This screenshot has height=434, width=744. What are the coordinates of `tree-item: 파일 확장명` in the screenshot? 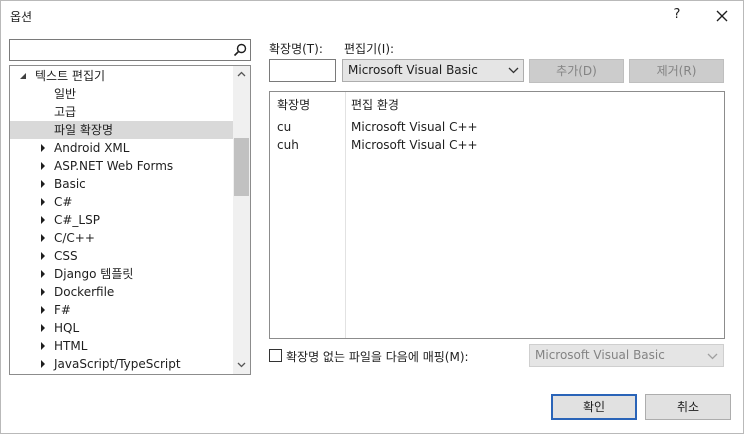 It's located at (121, 130).